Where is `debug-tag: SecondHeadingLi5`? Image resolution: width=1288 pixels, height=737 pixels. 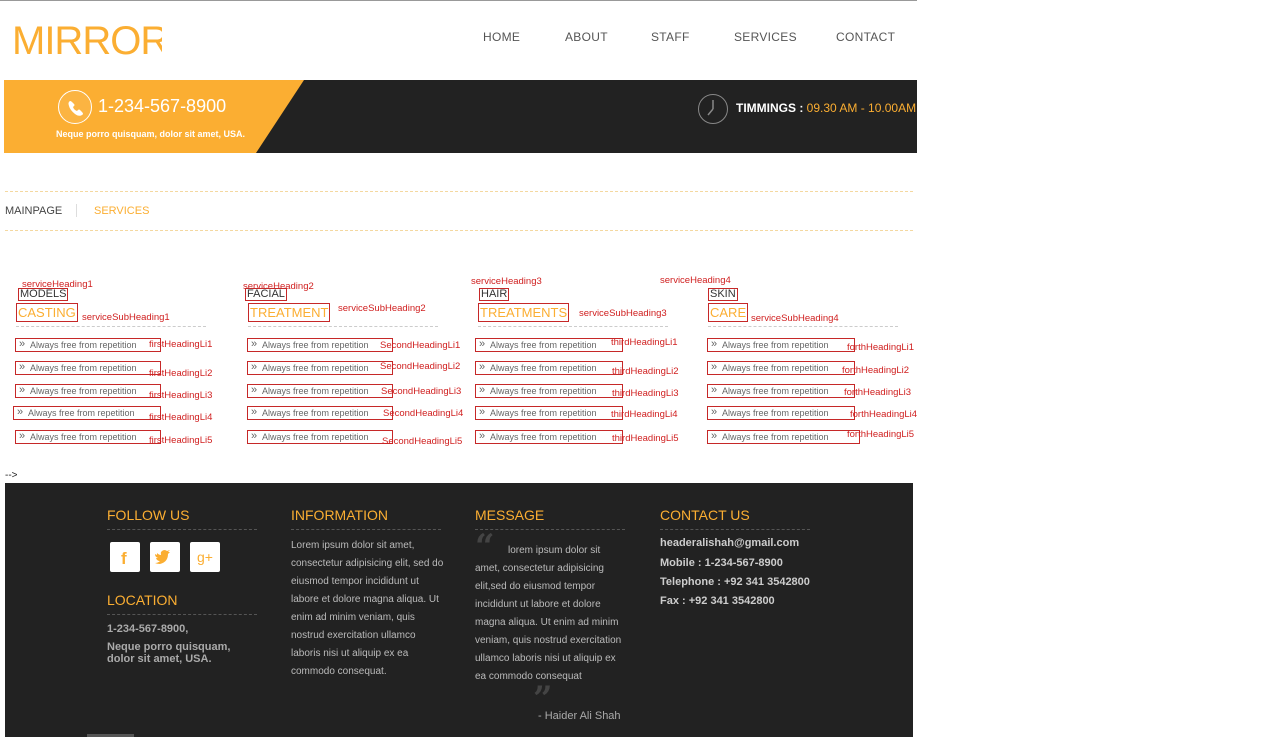
debug-tag: SecondHeadingLi5 is located at coordinates (422, 441).